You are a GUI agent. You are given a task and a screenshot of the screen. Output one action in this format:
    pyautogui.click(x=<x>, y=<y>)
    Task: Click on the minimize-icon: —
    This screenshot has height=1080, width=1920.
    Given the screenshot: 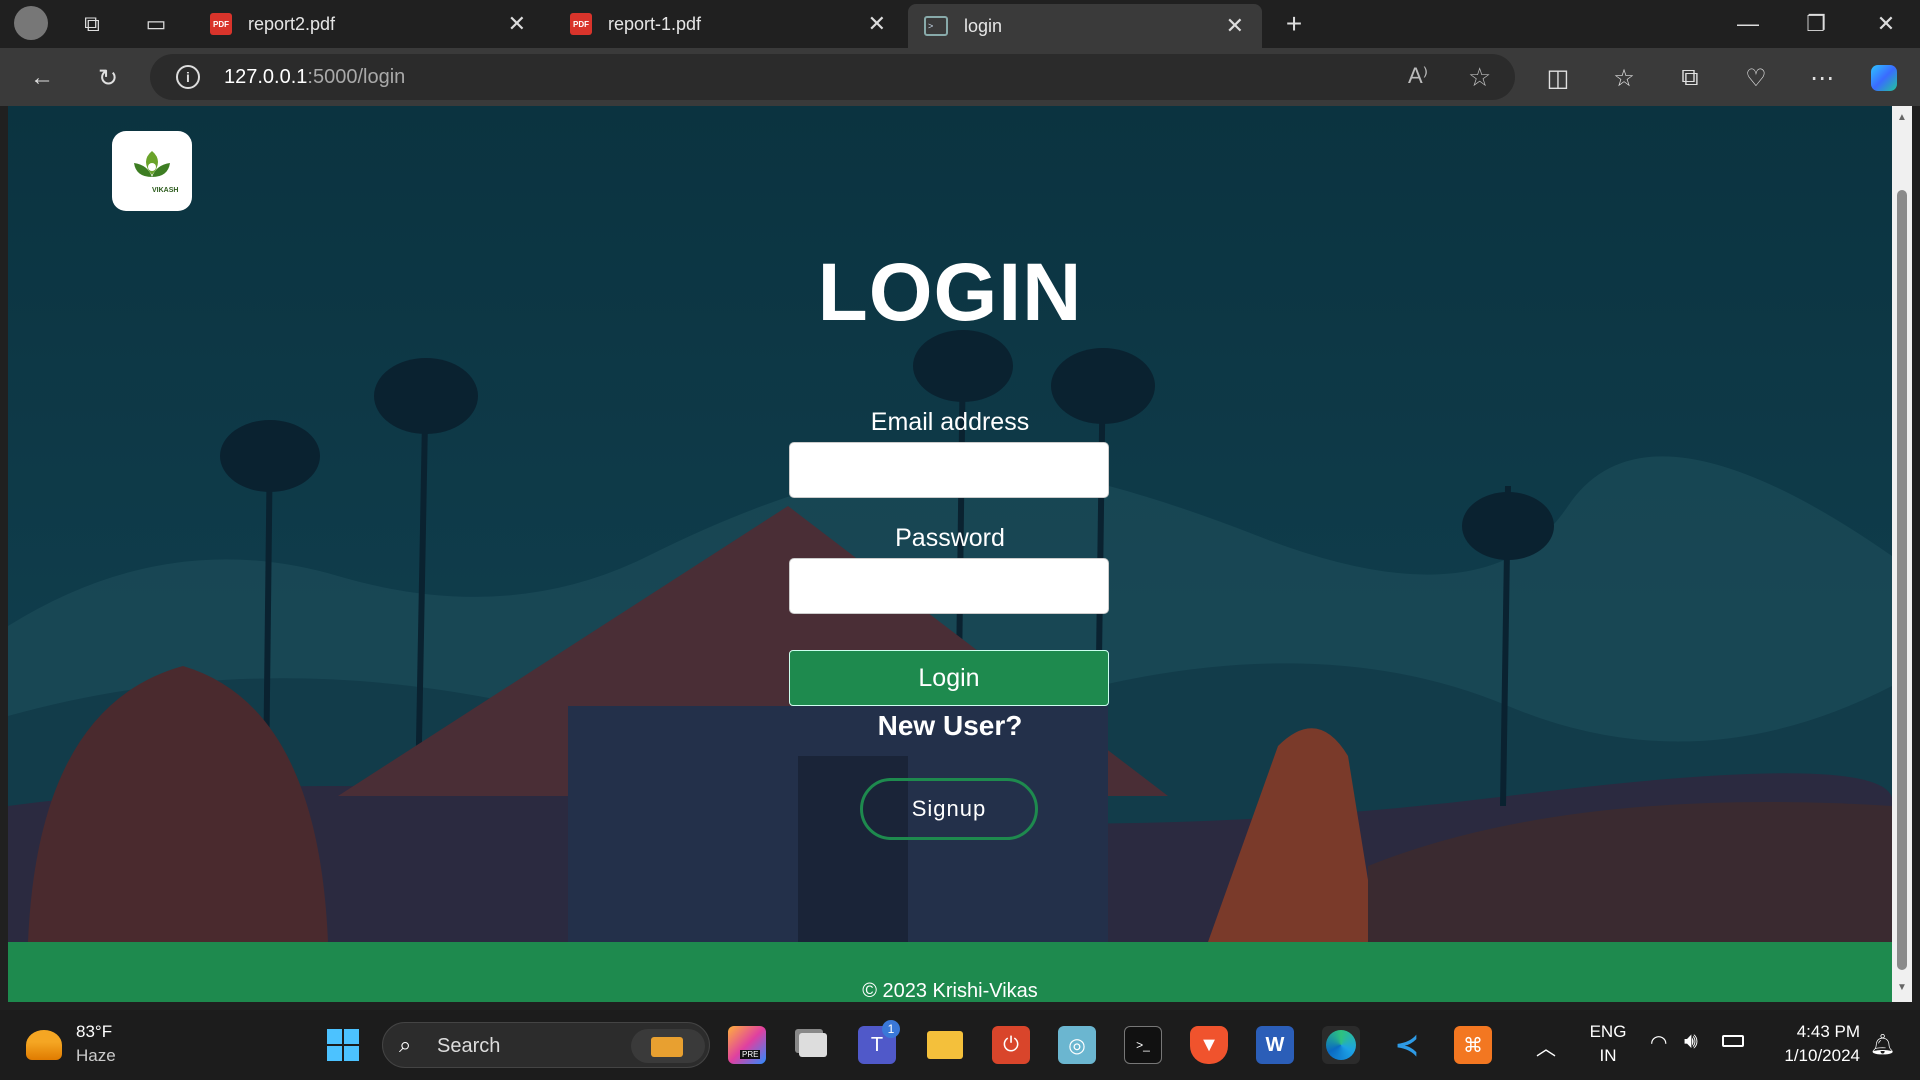 What is the action you would take?
    pyautogui.click(x=1748, y=24)
    